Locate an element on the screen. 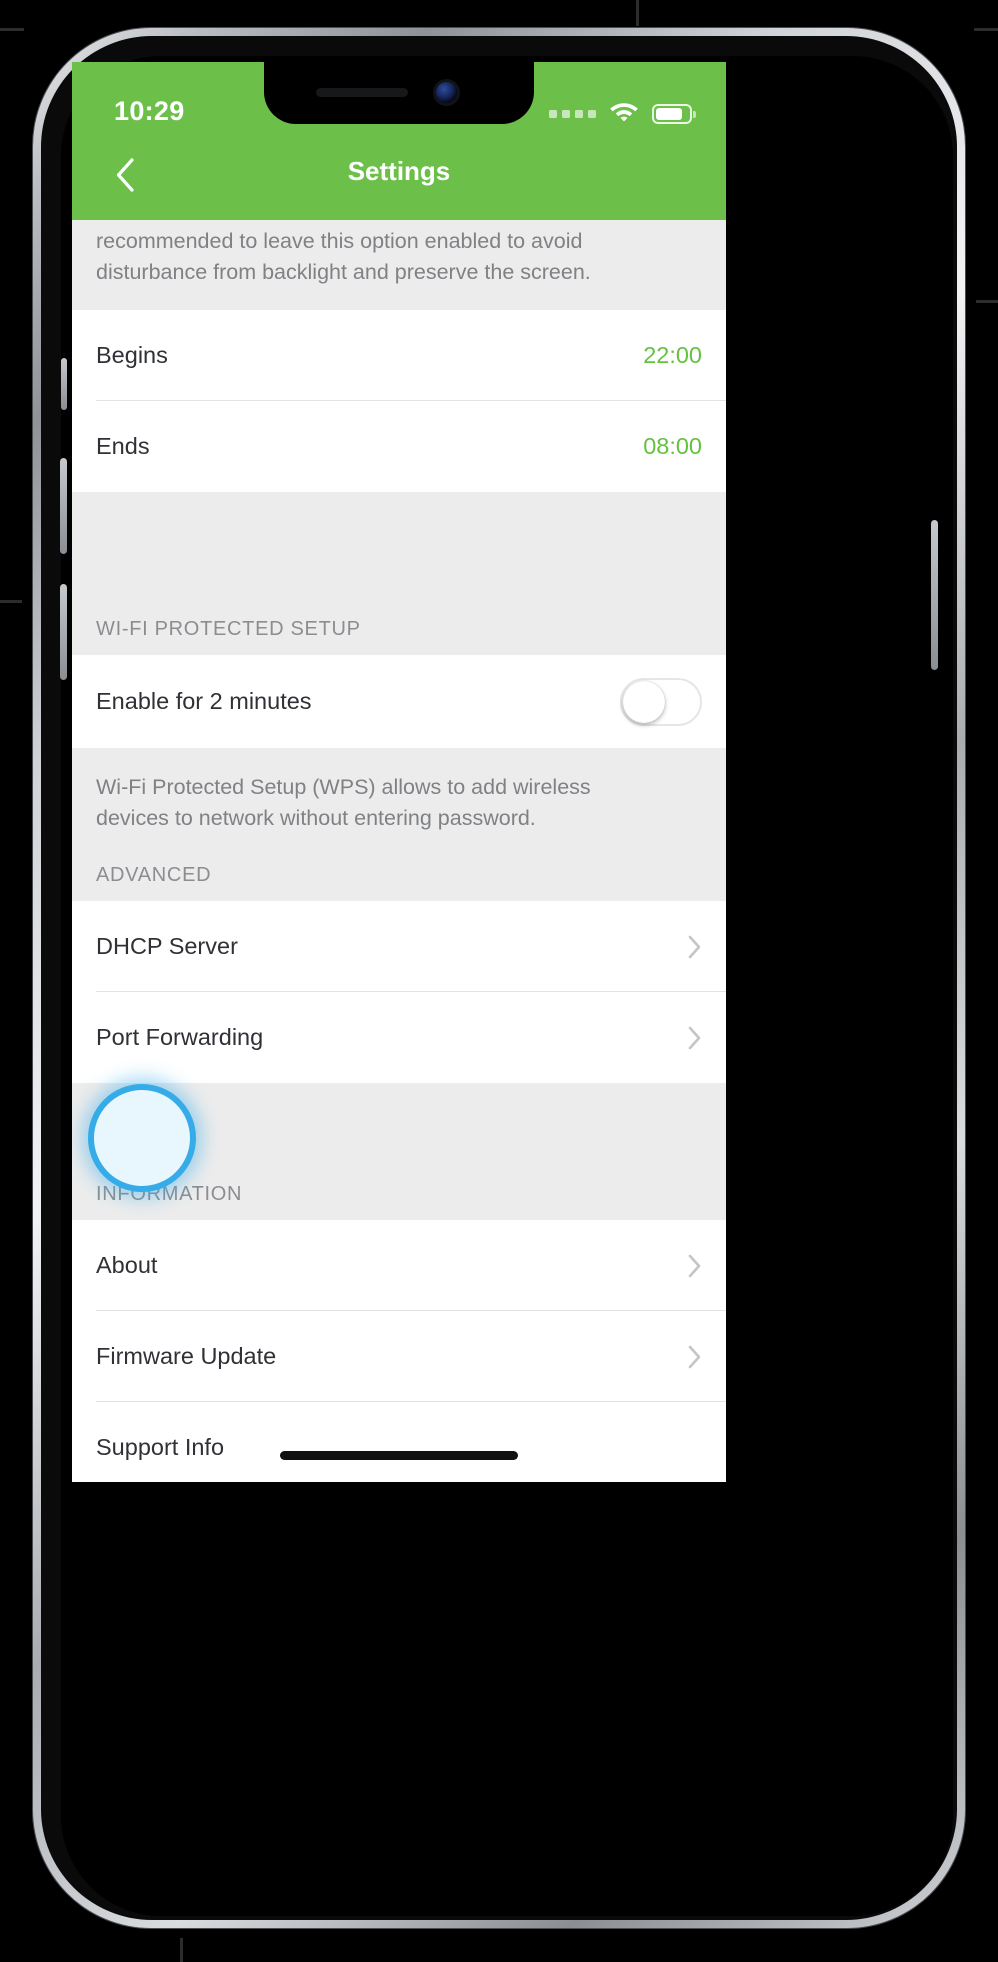 This screenshot has height=1962, width=998. status-bar-indicators is located at coordinates (622, 113).